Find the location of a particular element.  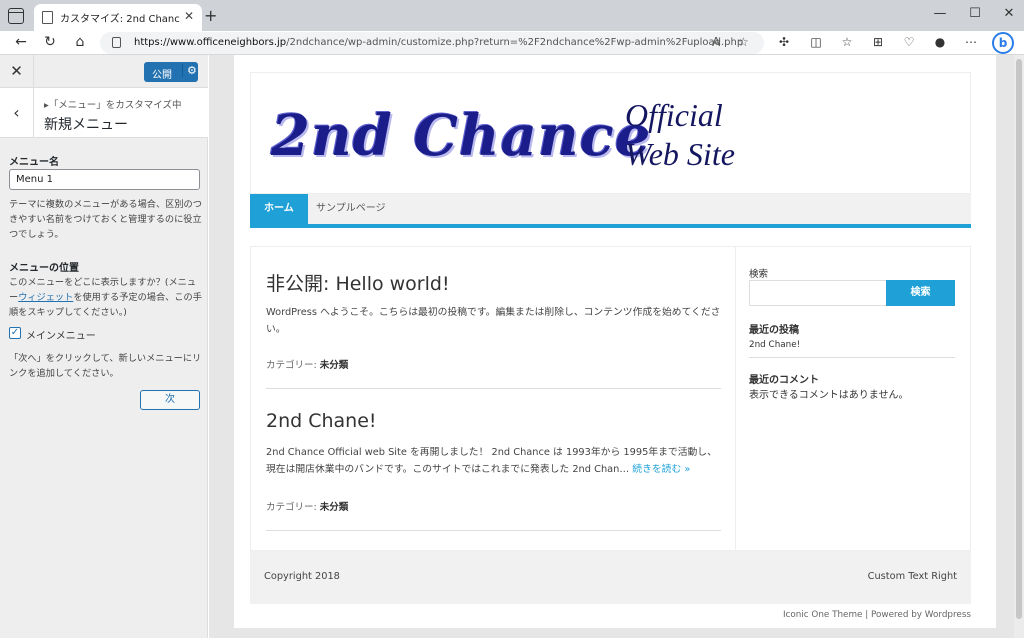

site-logo-subtitle-1: Official is located at coordinates (674, 115).